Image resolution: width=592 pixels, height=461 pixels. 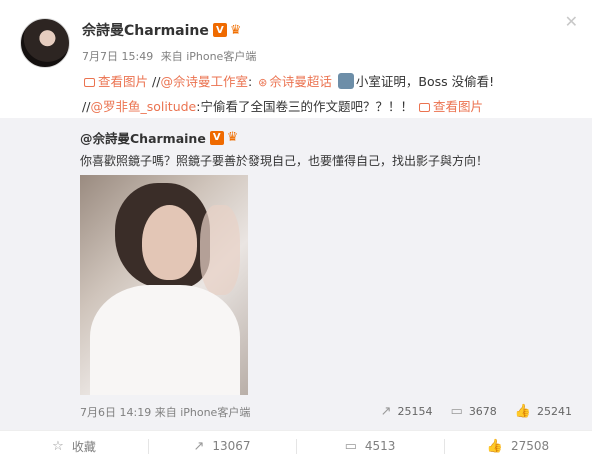 What do you see at coordinates (415, 411) in the screenshot?
I see `repost-forward-count: 25154` at bounding box center [415, 411].